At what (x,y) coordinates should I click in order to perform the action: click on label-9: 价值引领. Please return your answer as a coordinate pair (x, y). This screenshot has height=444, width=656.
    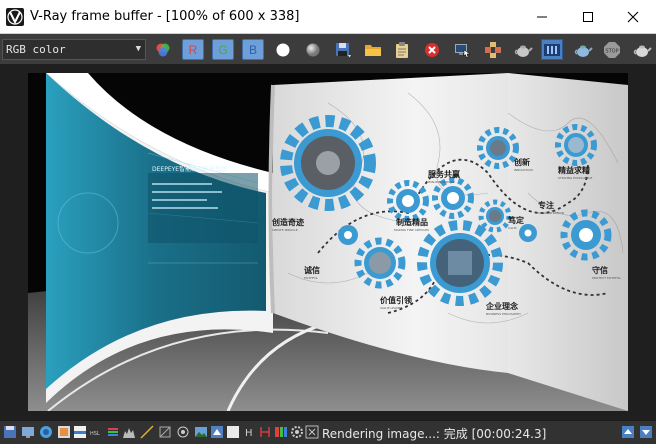
    Looking at the image, I should click on (396, 300).